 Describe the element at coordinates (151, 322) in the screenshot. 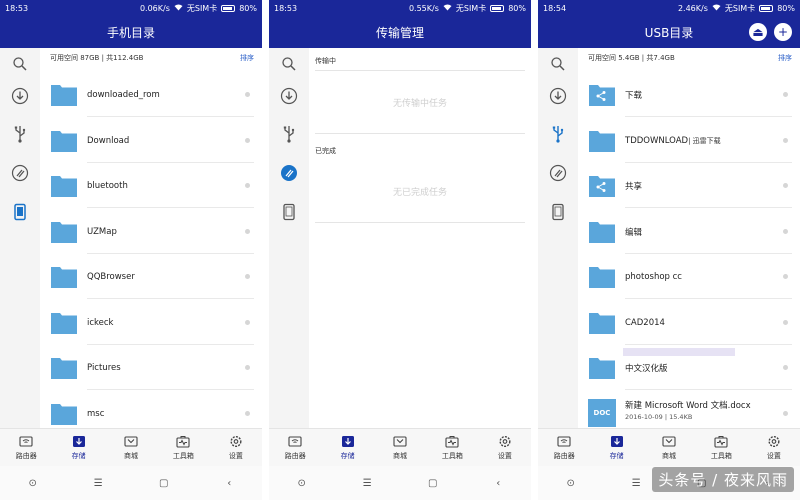

I see `list-item: ickeck` at that location.